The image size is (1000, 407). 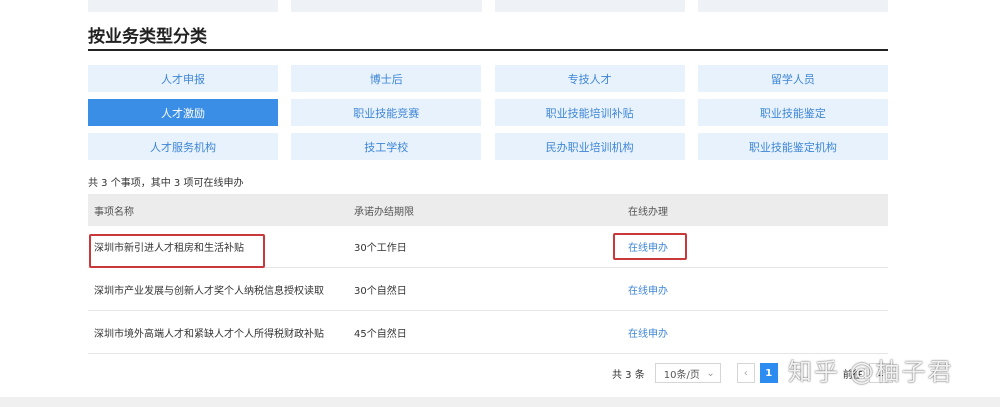 What do you see at coordinates (114, 212) in the screenshot?
I see `header-name: 事项名称` at bounding box center [114, 212].